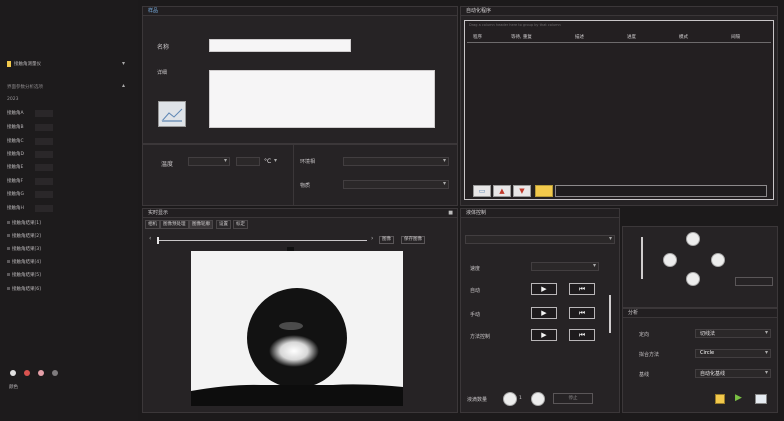 The width and height of the screenshot is (784, 421). What do you see at coordinates (30, 142) in the screenshot?
I see `param-row: 接触角C` at bounding box center [30, 142].